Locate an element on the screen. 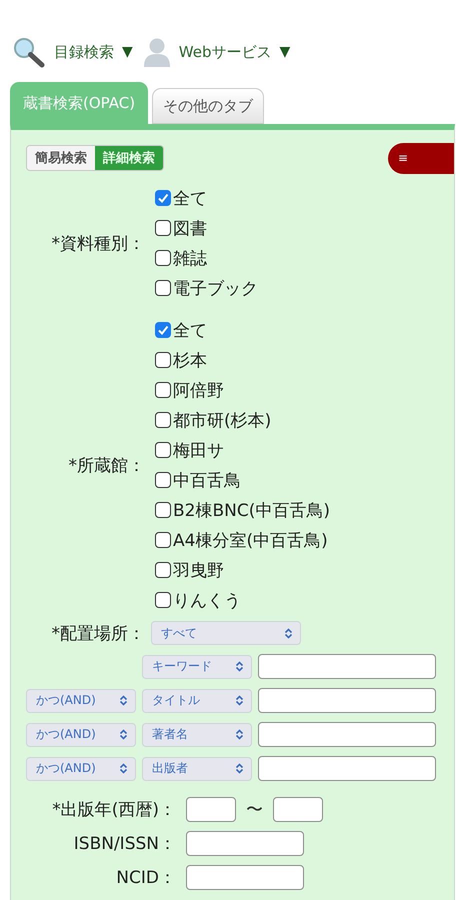 Image resolution: width=466 pixels, height=900 pixels. dropdown: タイトル is located at coordinates (197, 700).